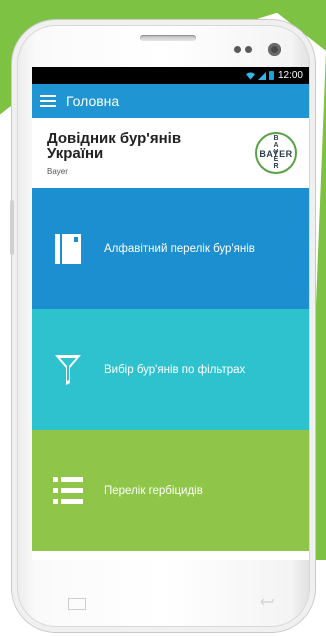  I want to click on speaker-grille, so click(168, 38).